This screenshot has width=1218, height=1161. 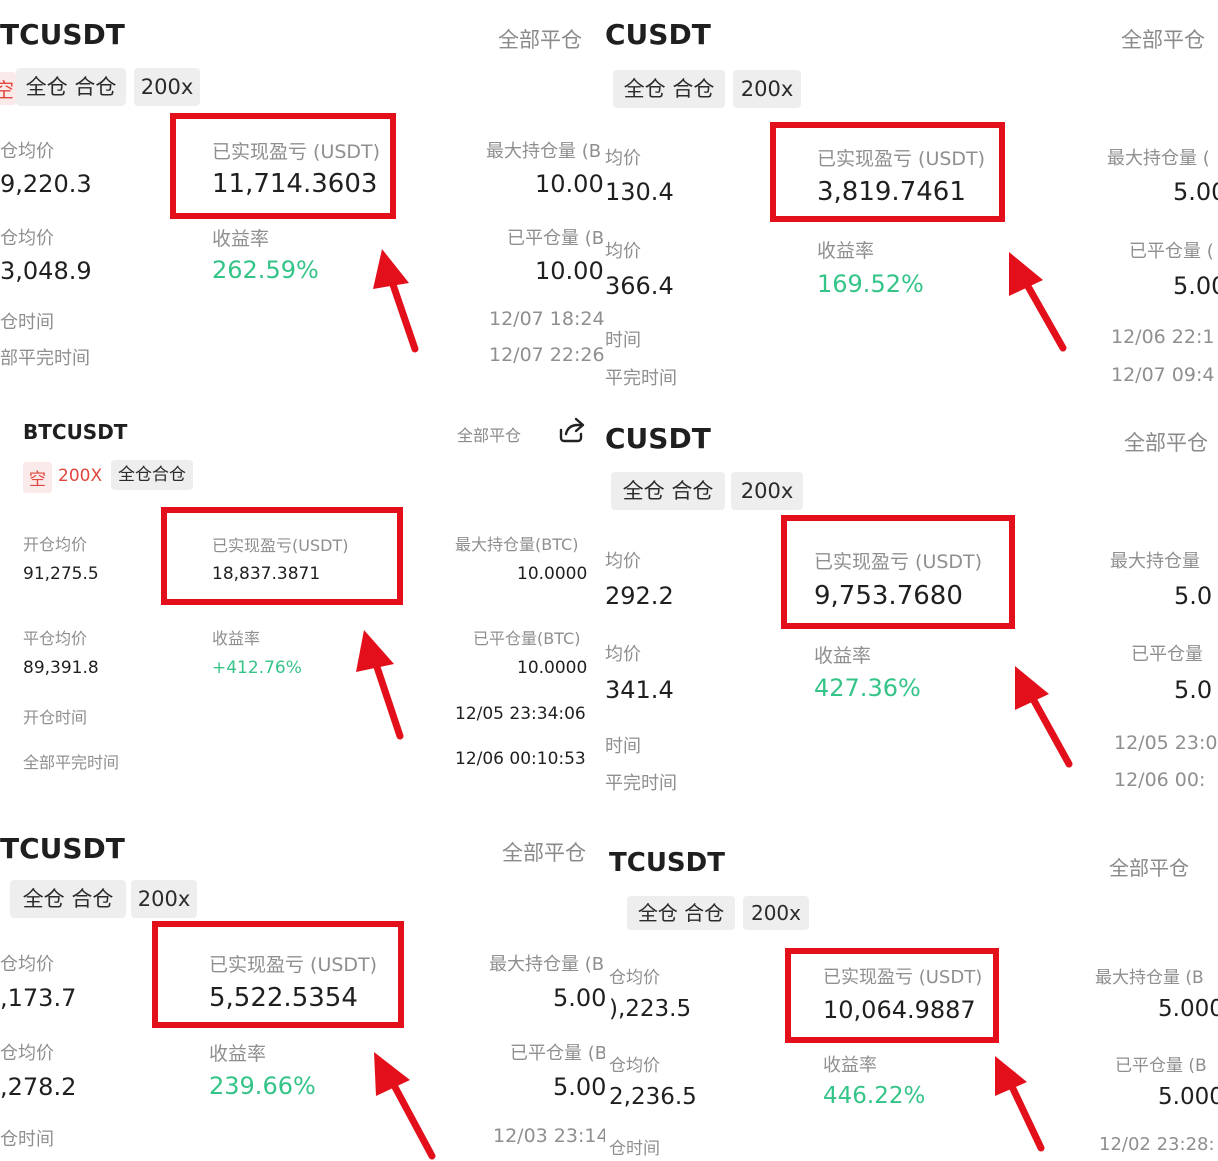 I want to click on symbol-title: BTCUSDT, so click(x=75, y=432).